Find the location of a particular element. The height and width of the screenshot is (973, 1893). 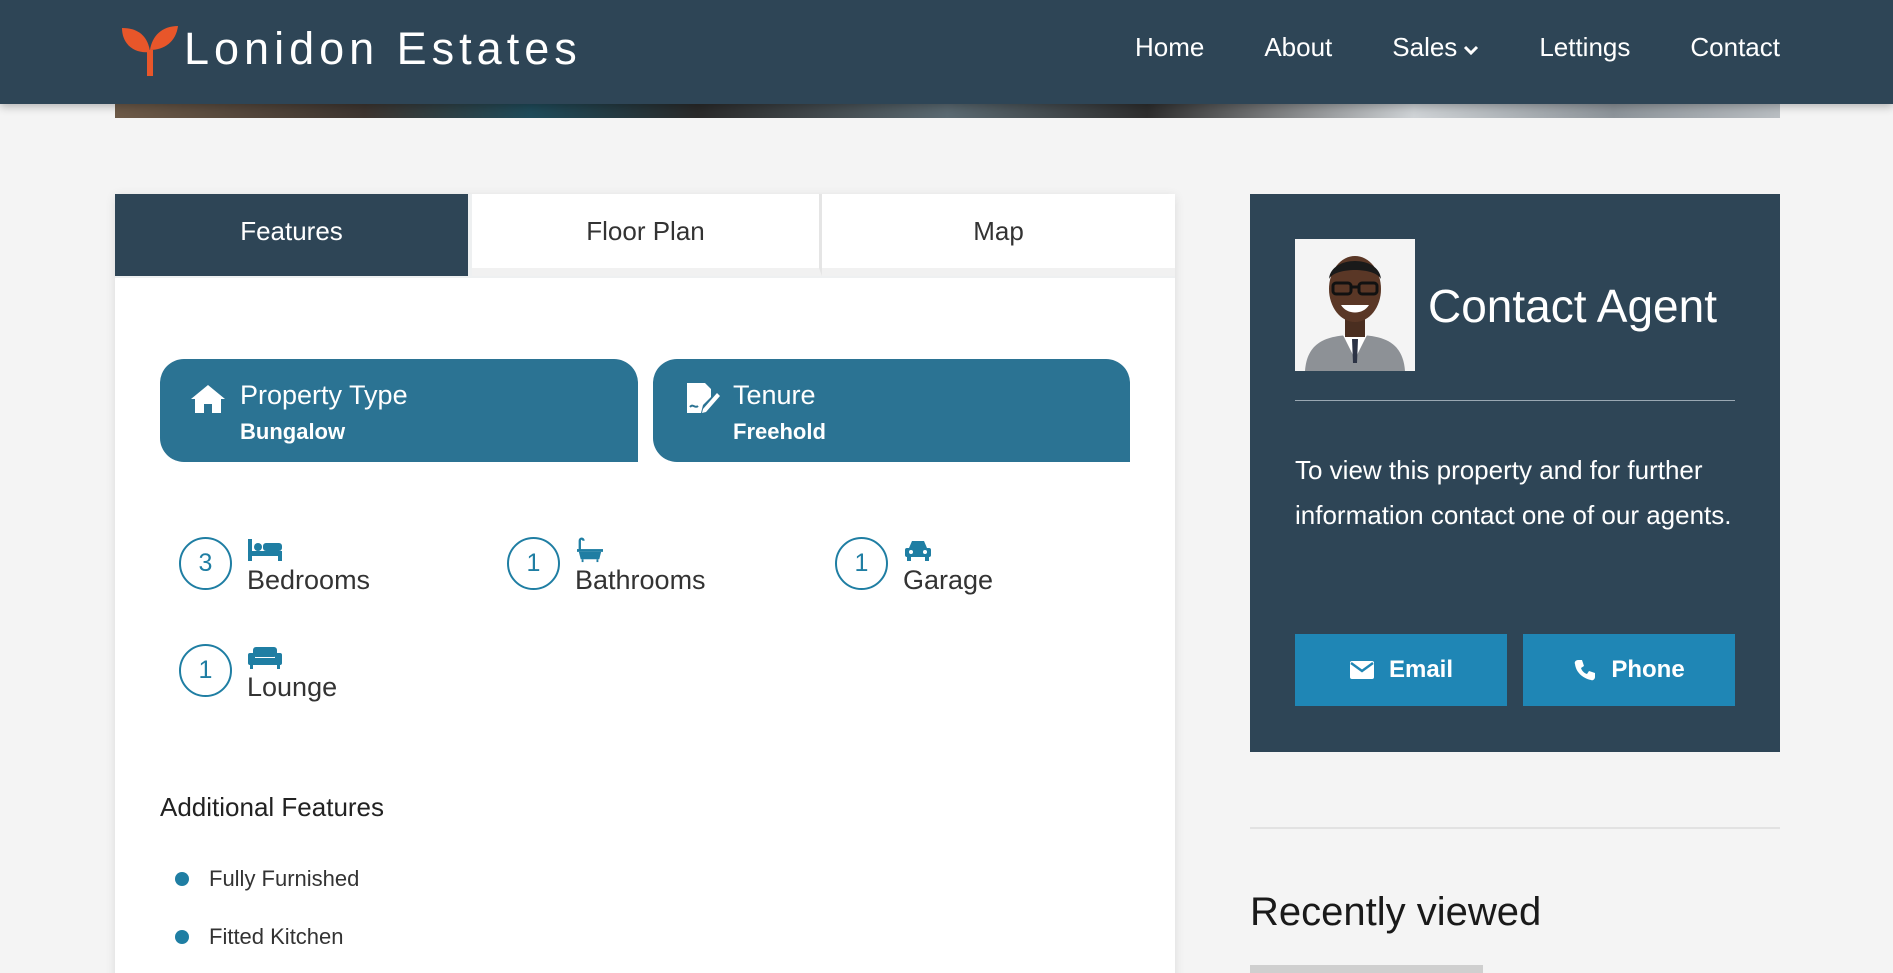

lounge-label: Lounge is located at coordinates (292, 687).